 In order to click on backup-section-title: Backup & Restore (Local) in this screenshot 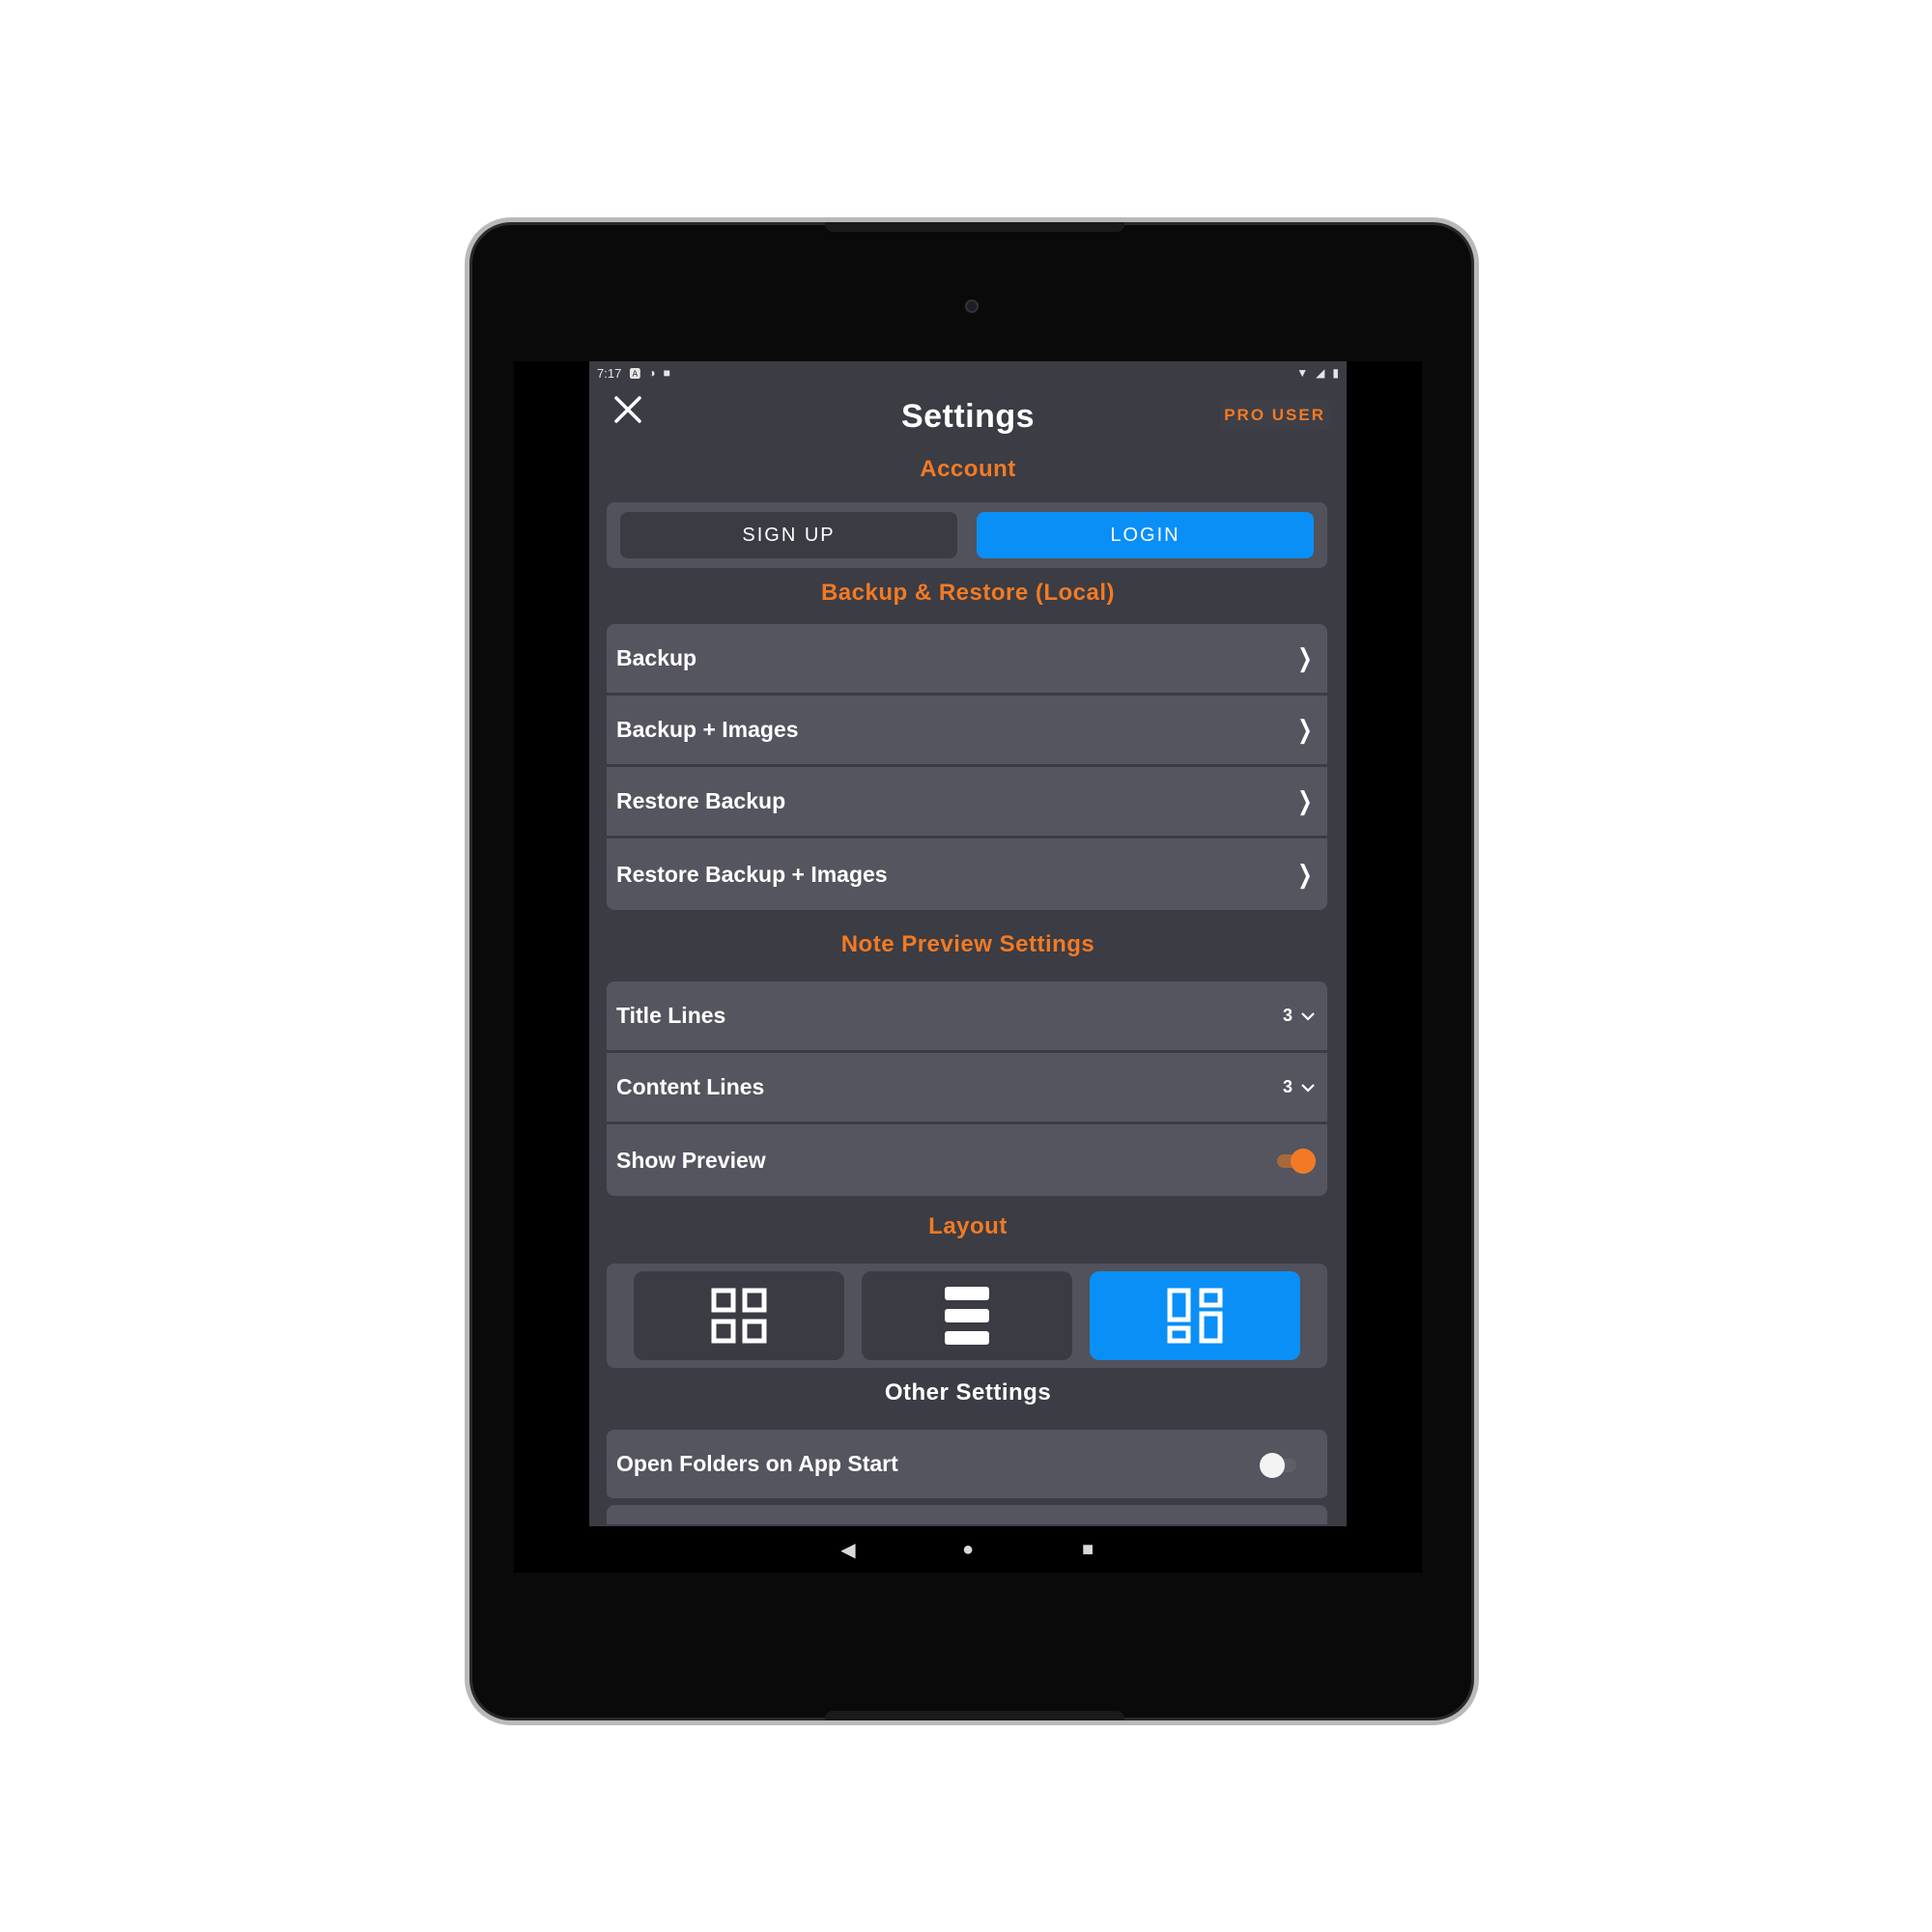, I will do `click(968, 593)`.